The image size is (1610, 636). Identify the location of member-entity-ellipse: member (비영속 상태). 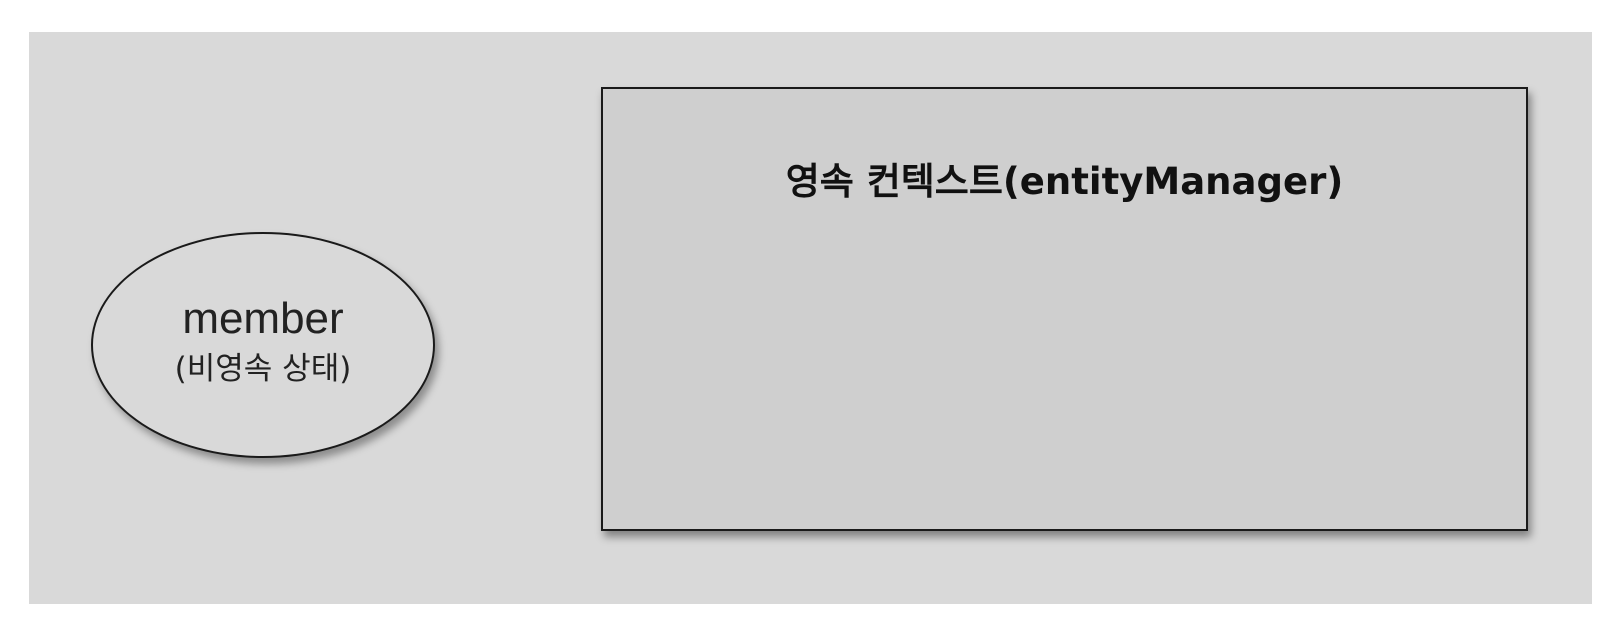
(263, 345).